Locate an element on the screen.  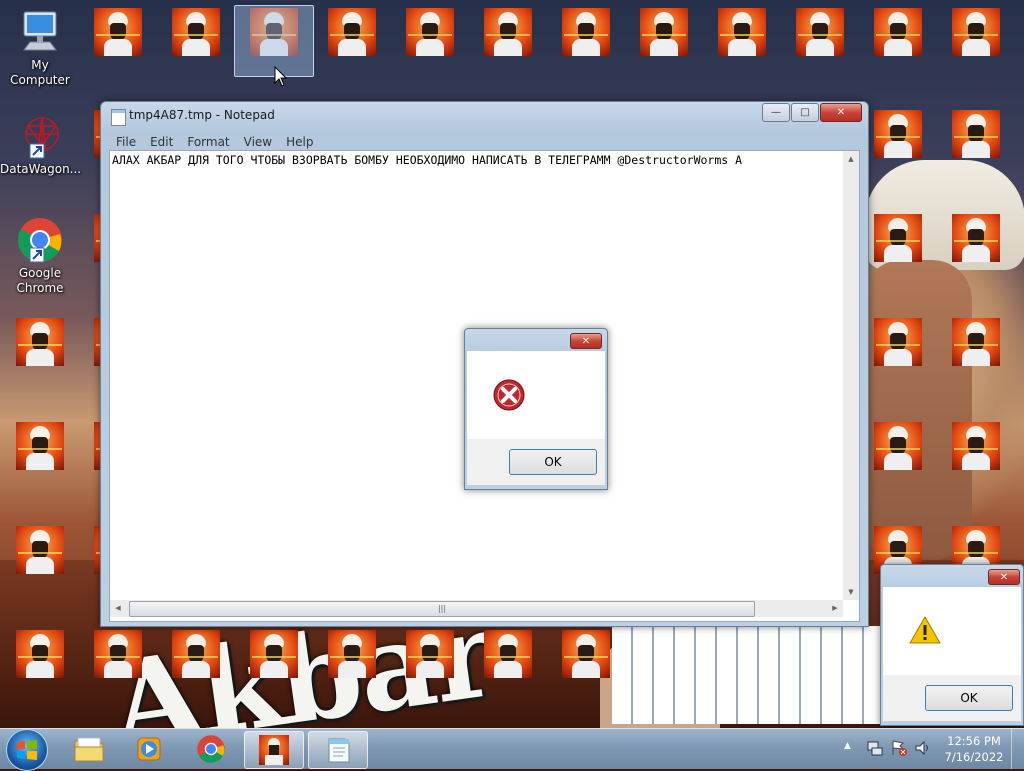
taskbar-media-player is located at coordinates (149, 749).